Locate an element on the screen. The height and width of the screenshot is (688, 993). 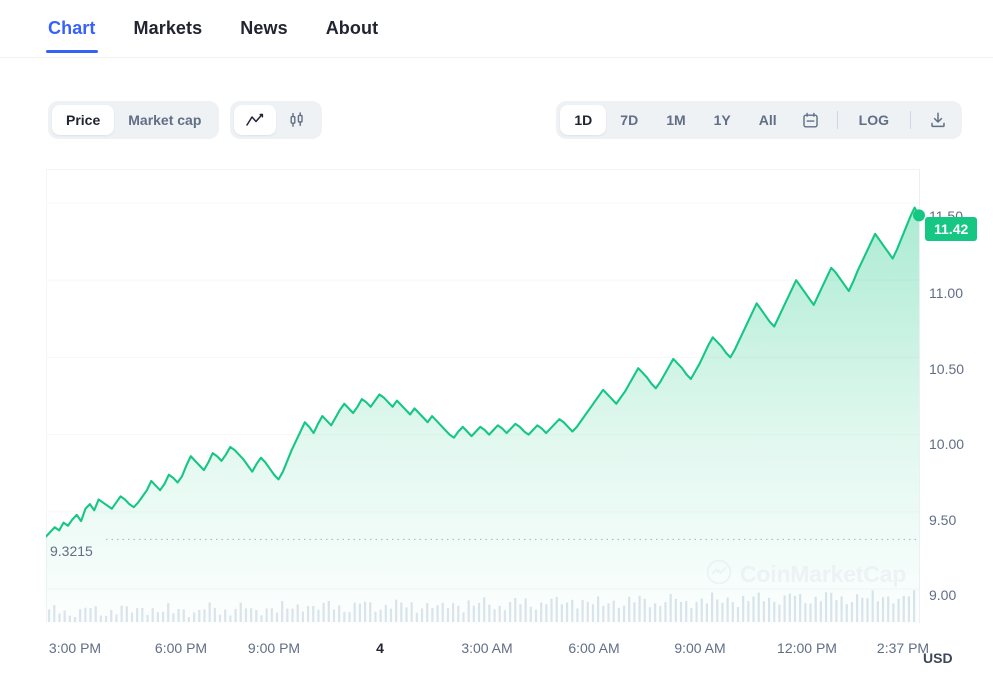
candlestick-icon is located at coordinates (297, 120).